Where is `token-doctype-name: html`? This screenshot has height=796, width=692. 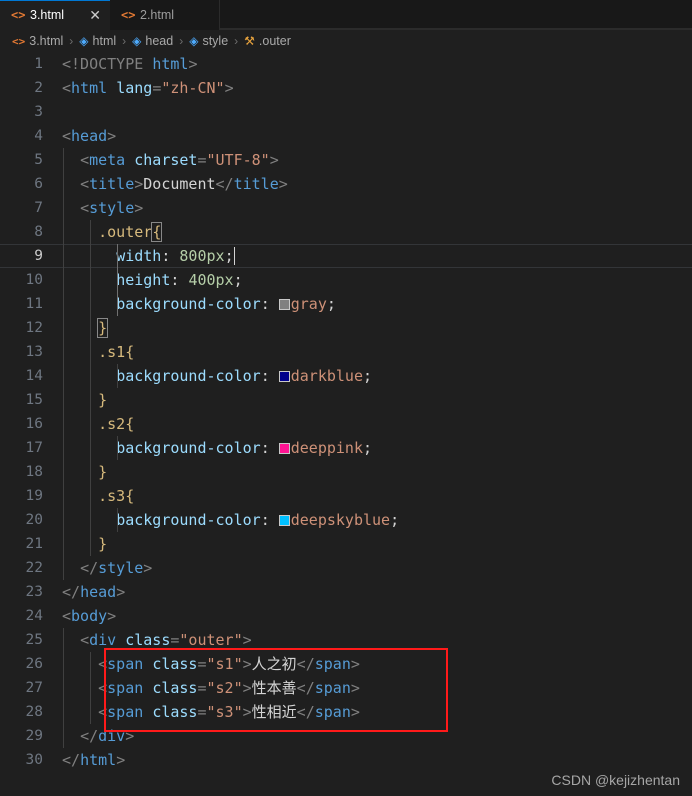 token-doctype-name: html is located at coordinates (170, 64).